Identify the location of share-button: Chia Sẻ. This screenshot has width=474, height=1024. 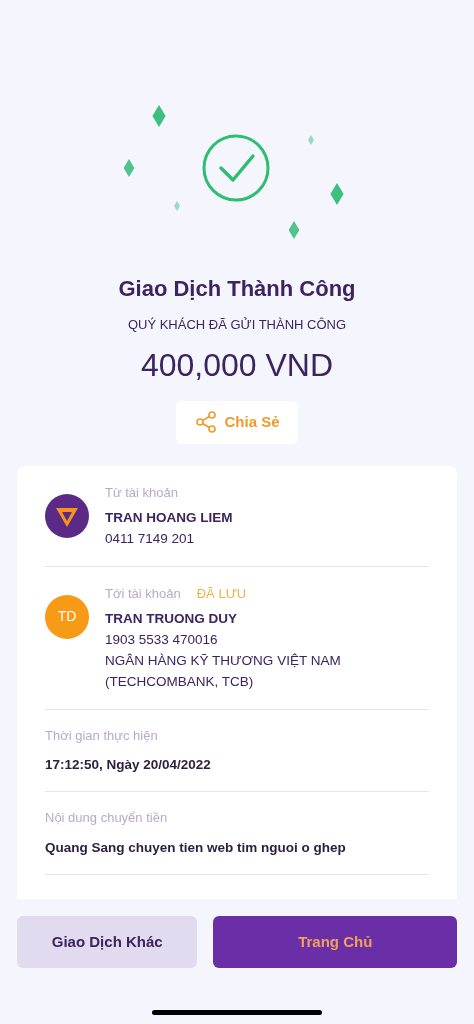
(237, 422).